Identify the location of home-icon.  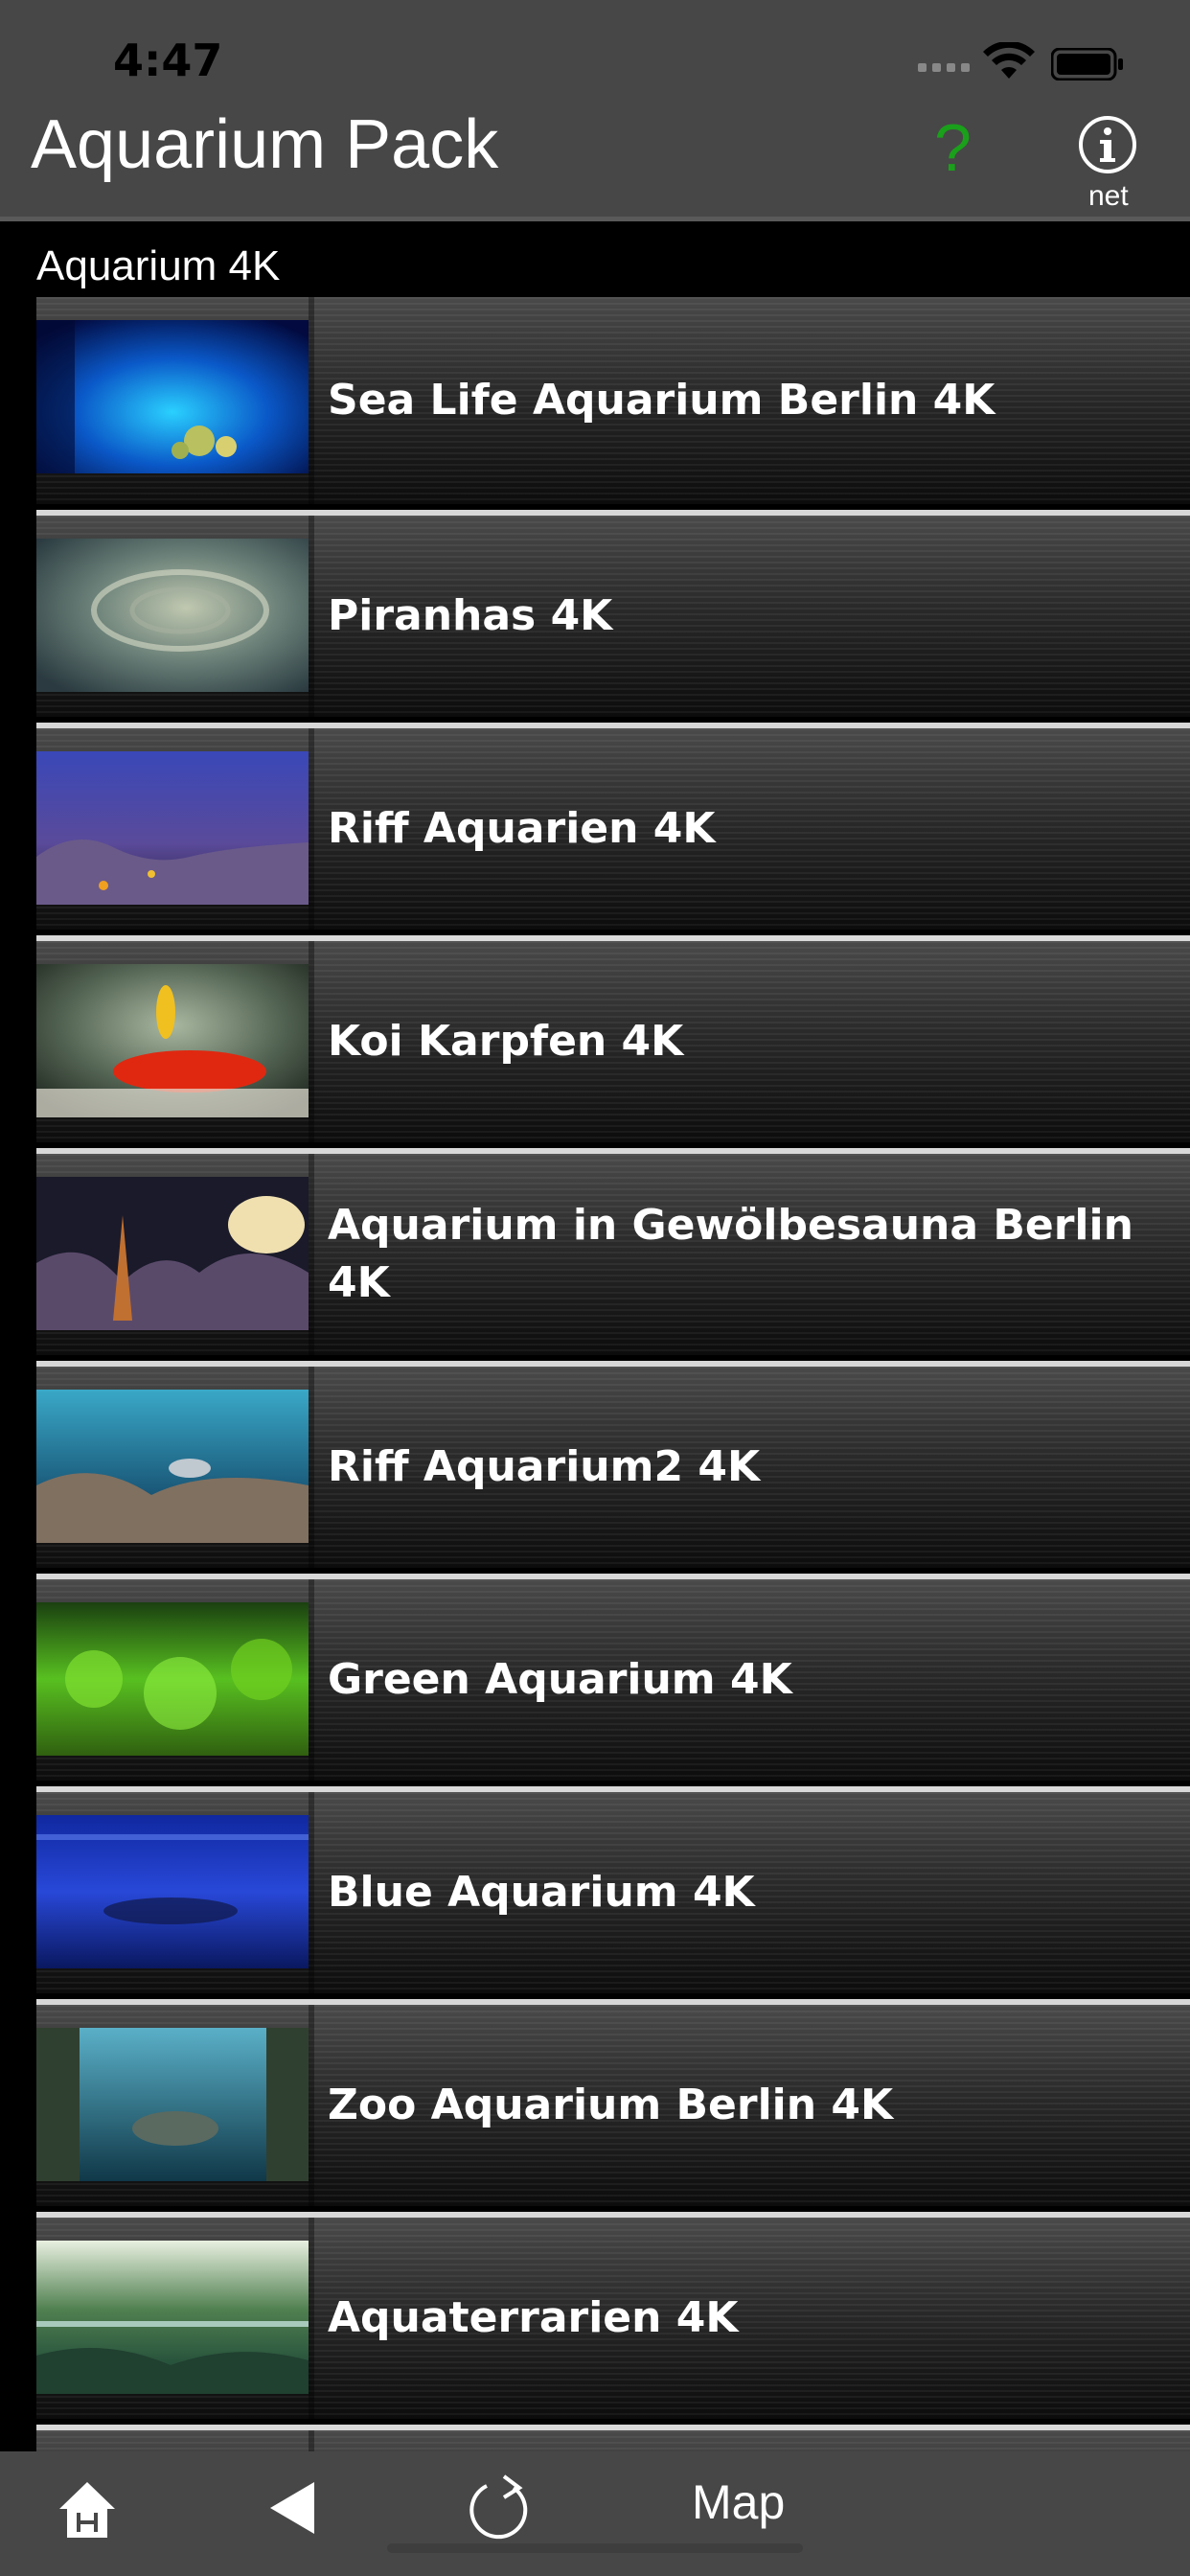
(88, 2510).